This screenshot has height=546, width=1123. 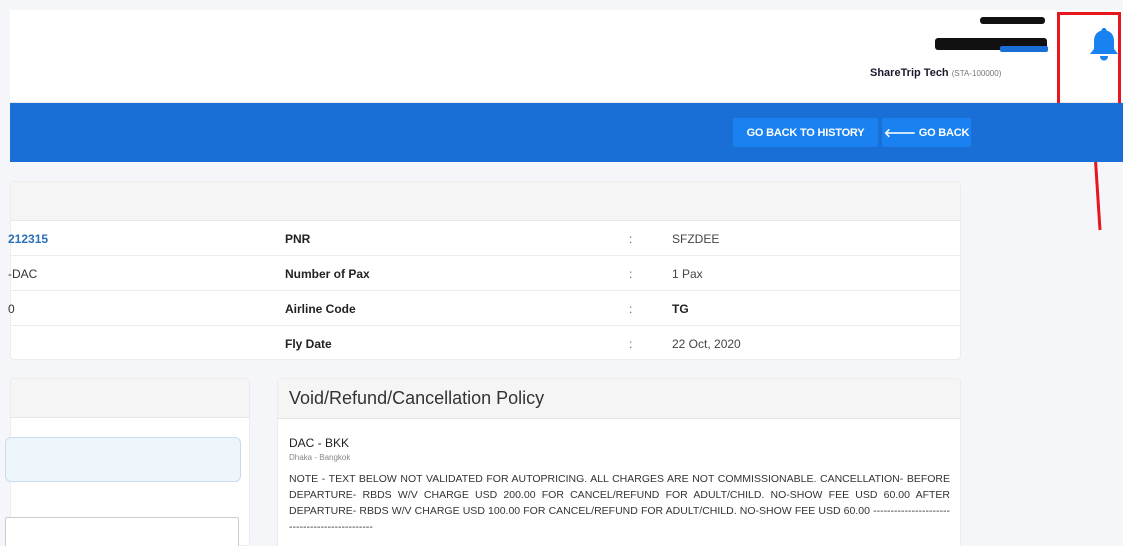 What do you see at coordinates (944, 132) in the screenshot?
I see `go-back-label: GO BACK` at bounding box center [944, 132].